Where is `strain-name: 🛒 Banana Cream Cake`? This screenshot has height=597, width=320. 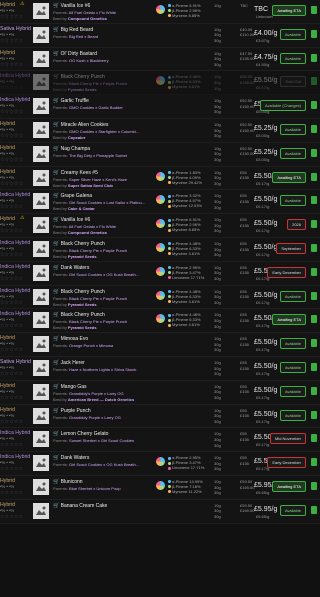
strain-name: 🛒 Banana Cream Cake is located at coordinates (80, 506).